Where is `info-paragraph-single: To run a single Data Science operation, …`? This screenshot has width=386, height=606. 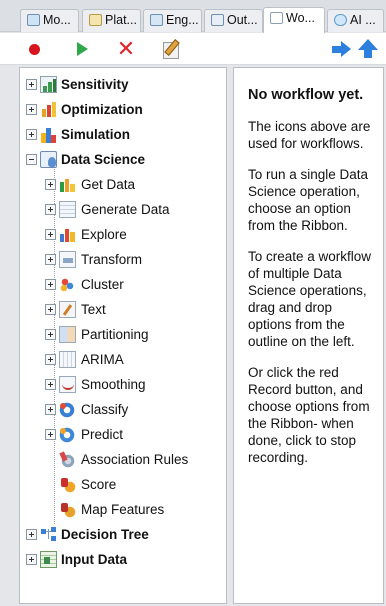 info-paragraph-single: To run a single Data Science operation, … is located at coordinates (308, 200).